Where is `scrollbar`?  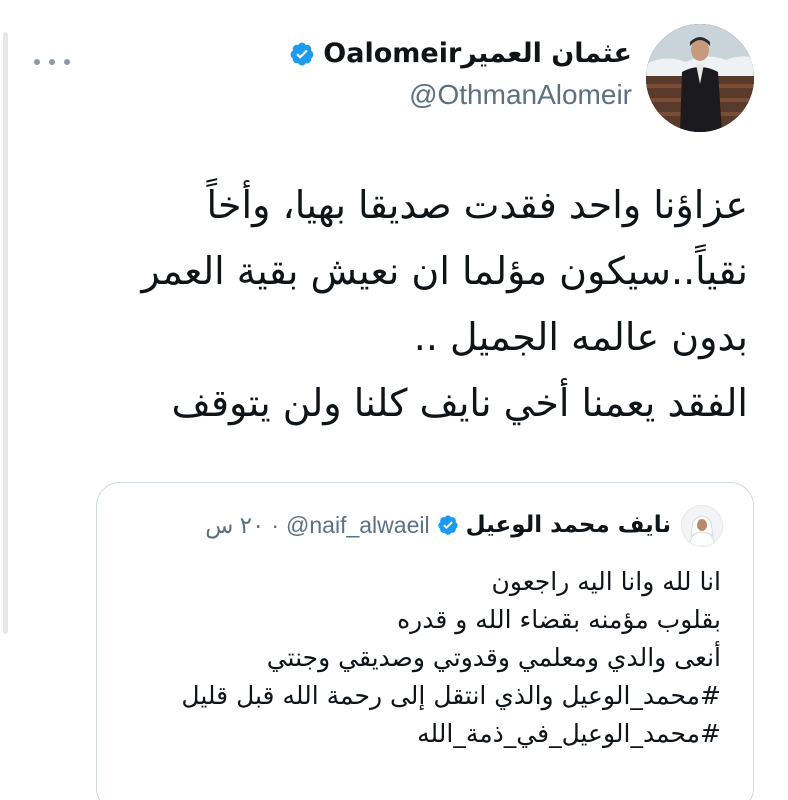 scrollbar is located at coordinates (5, 333).